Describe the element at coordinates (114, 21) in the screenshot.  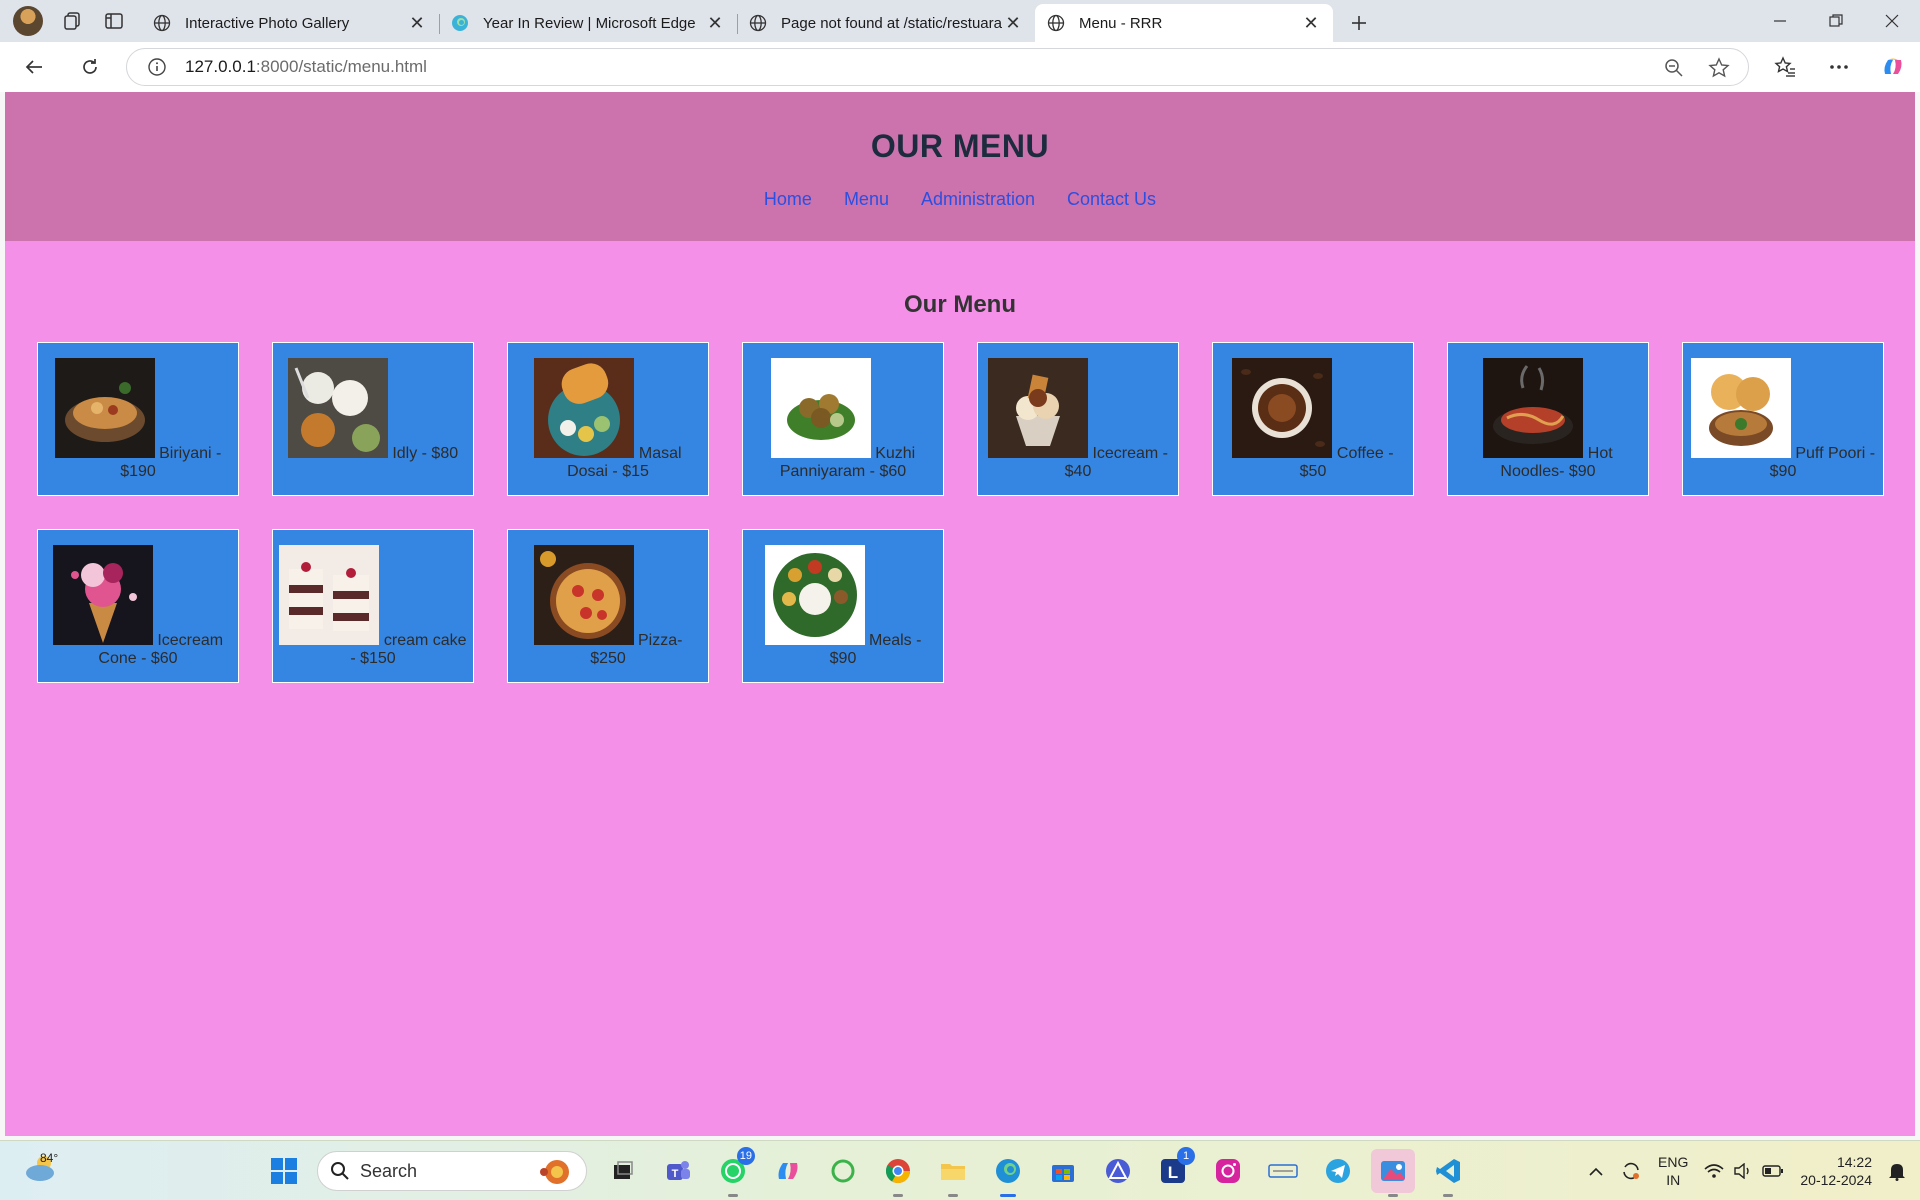
I see `vertical-tabs-icon` at that location.